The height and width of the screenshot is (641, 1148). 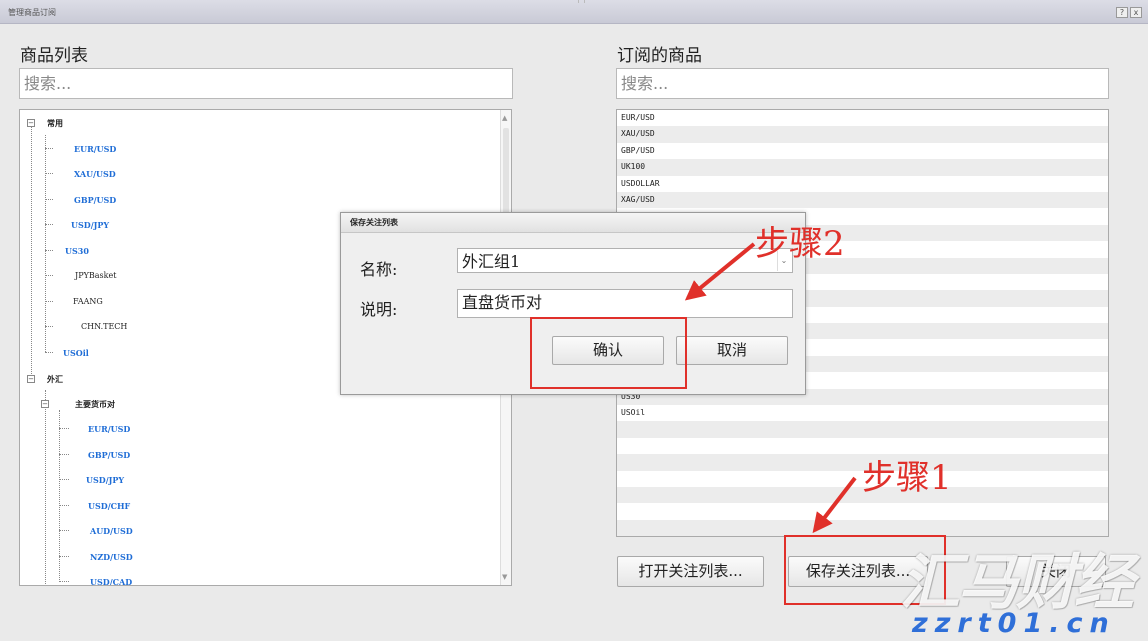 What do you see at coordinates (1014, 623) in the screenshot?
I see `watermark-url: zzrt01.cn` at bounding box center [1014, 623].